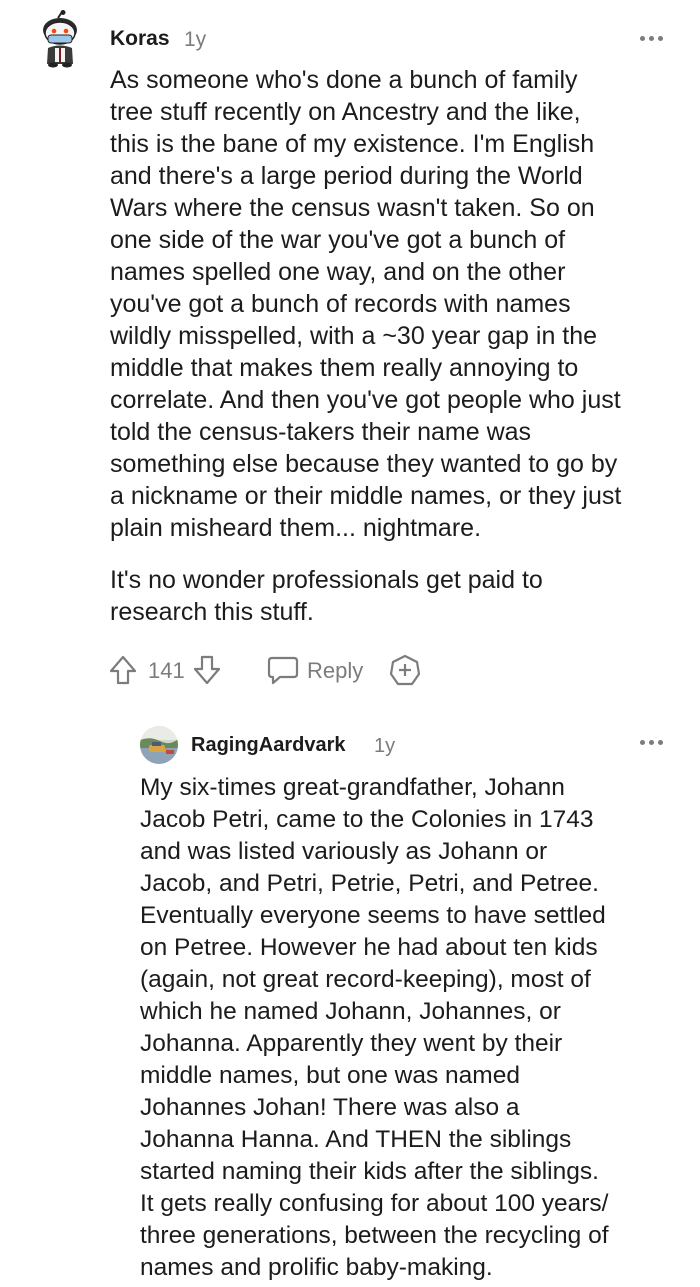 This screenshot has height=1287, width=700. What do you see at coordinates (207, 670) in the screenshot?
I see `downvote-icon` at bounding box center [207, 670].